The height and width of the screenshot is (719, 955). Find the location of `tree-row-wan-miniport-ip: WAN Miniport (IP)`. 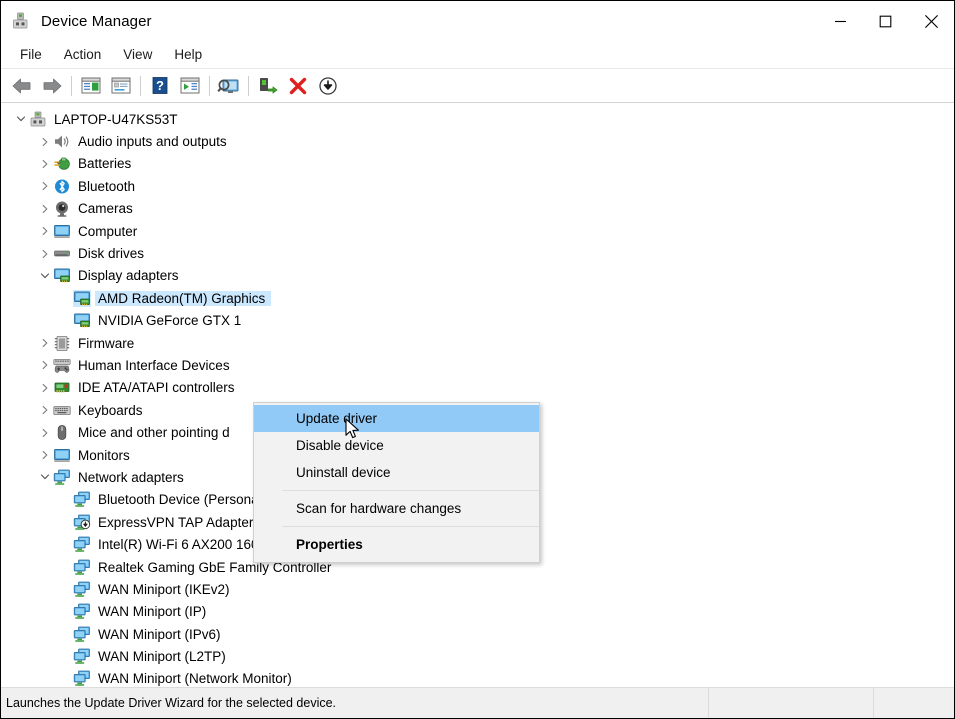

tree-row-wan-miniport-ip: WAN Miniport (IP) is located at coordinates (477, 612).